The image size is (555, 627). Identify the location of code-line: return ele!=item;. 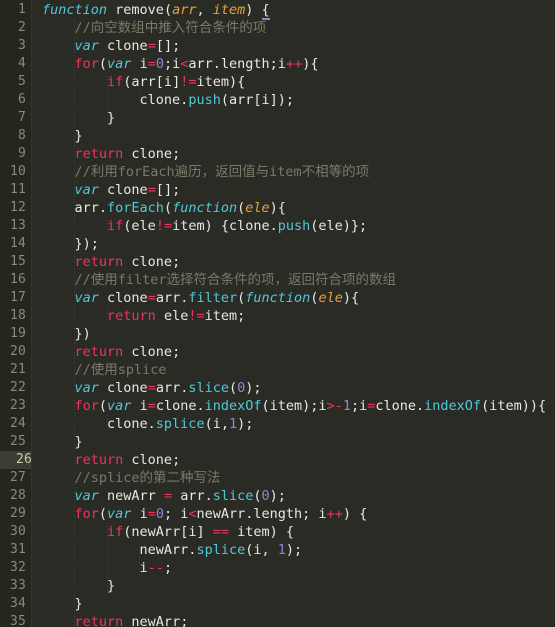
(138, 316).